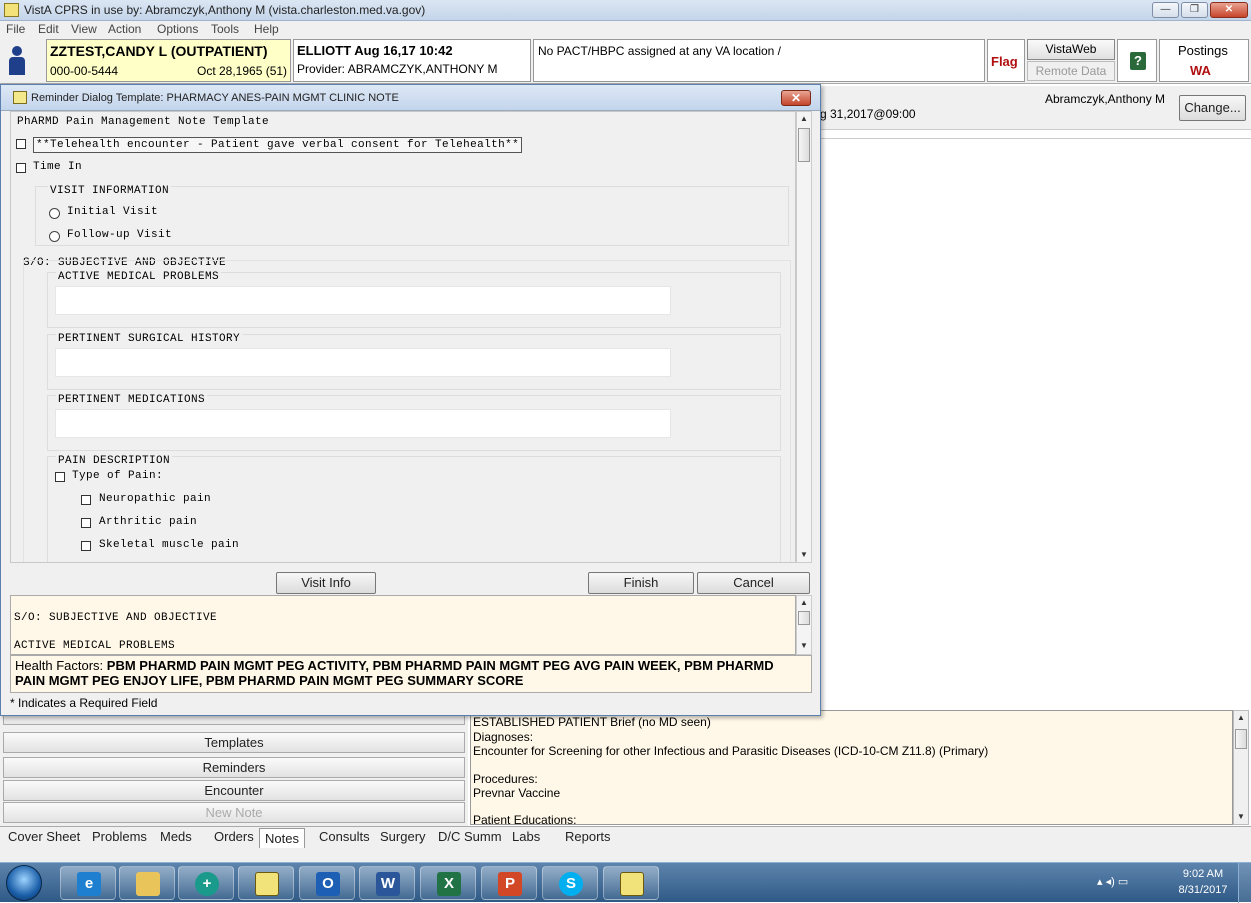 Image resolution: width=1251 pixels, height=903 pixels. What do you see at coordinates (387, 883) in the screenshot?
I see `taskbar-word: W` at bounding box center [387, 883].